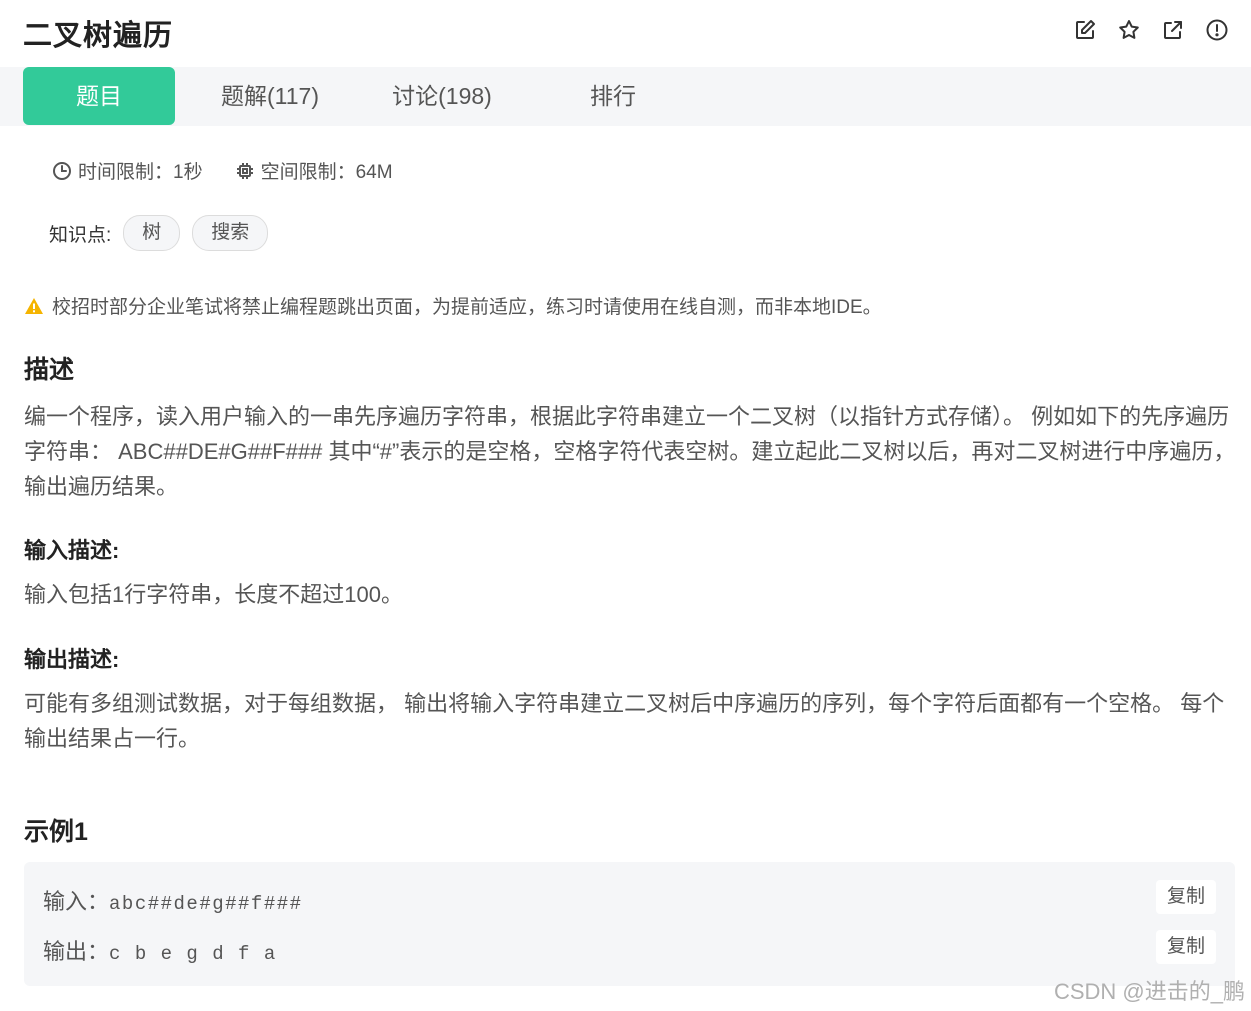  Describe the element at coordinates (442, 96) in the screenshot. I see `tab-discussion: 讨论(198)` at that location.